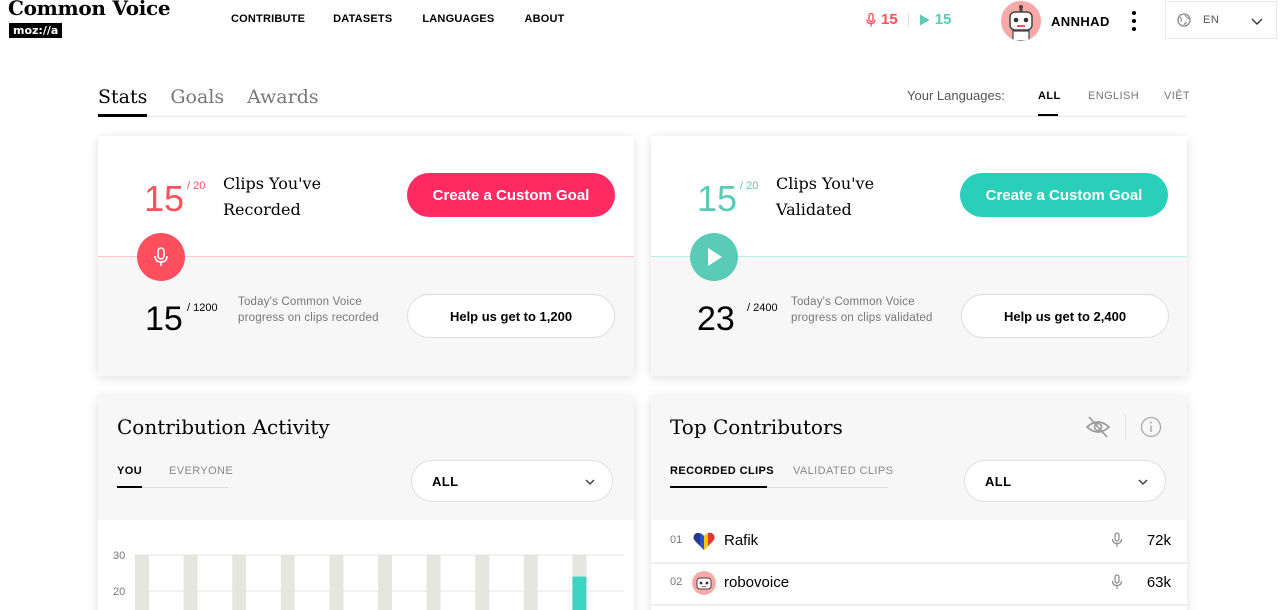  I want to click on recorded-count: 15, so click(889, 19).